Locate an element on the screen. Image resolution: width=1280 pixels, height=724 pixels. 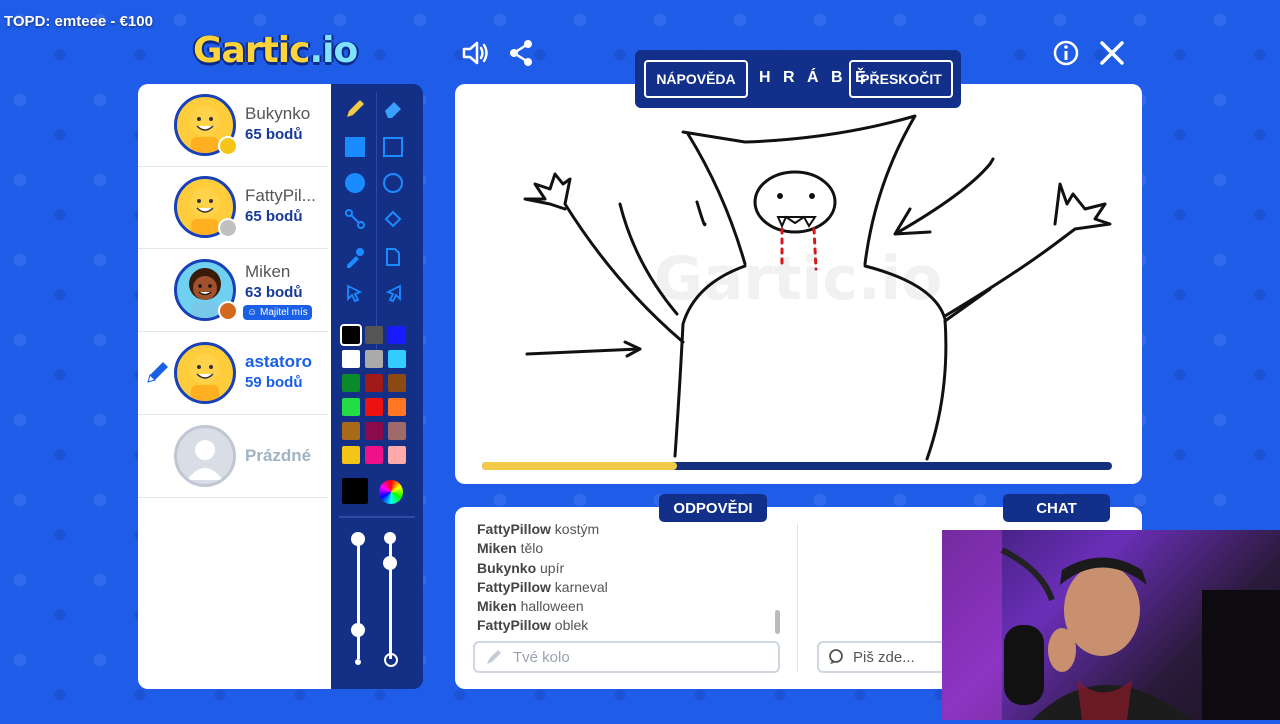
player-name: Miken is located at coordinates (268, 271).